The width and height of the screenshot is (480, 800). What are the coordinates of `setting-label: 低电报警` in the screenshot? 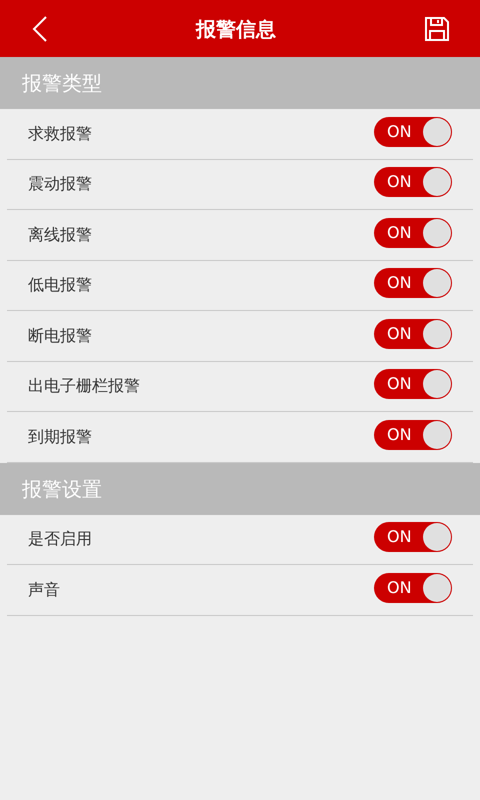 It's located at (60, 285).